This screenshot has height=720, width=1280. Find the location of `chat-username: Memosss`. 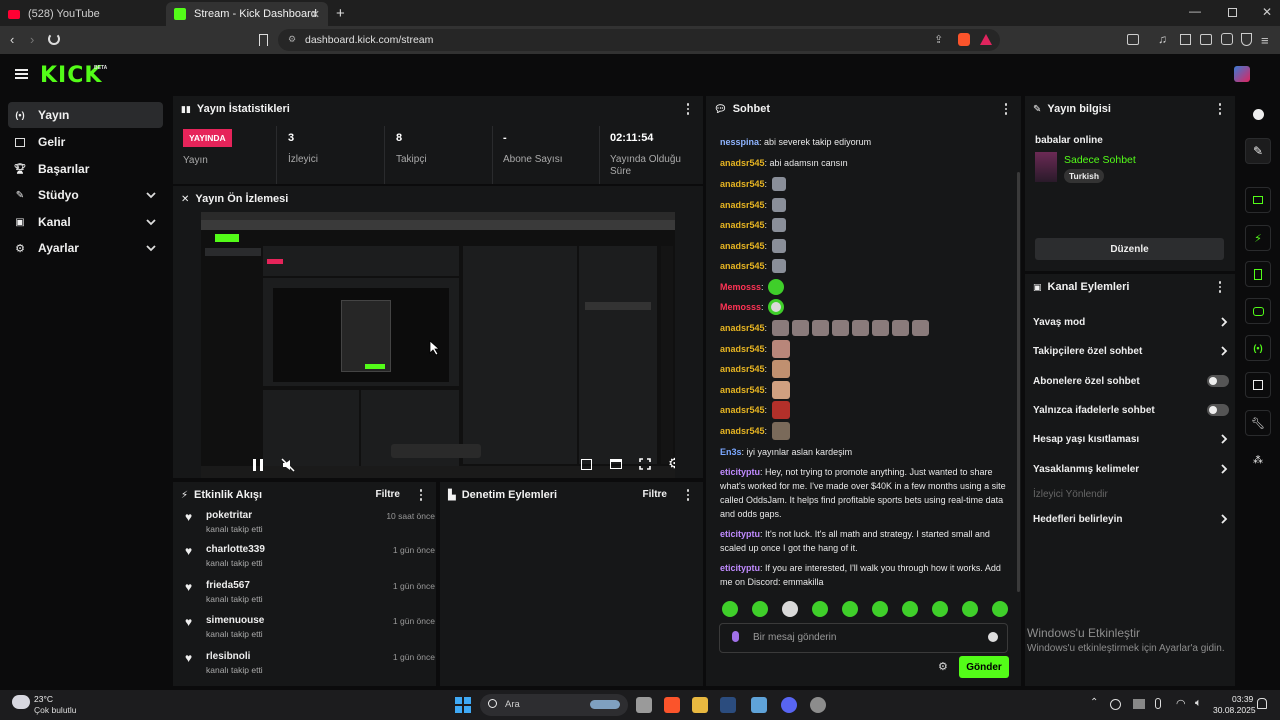

chat-username: Memosss is located at coordinates (740, 287).